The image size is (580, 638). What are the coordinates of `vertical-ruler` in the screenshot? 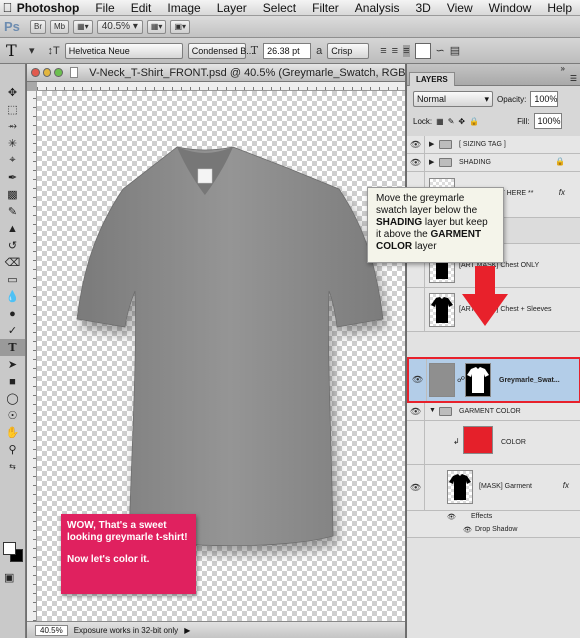 It's located at (32, 356).